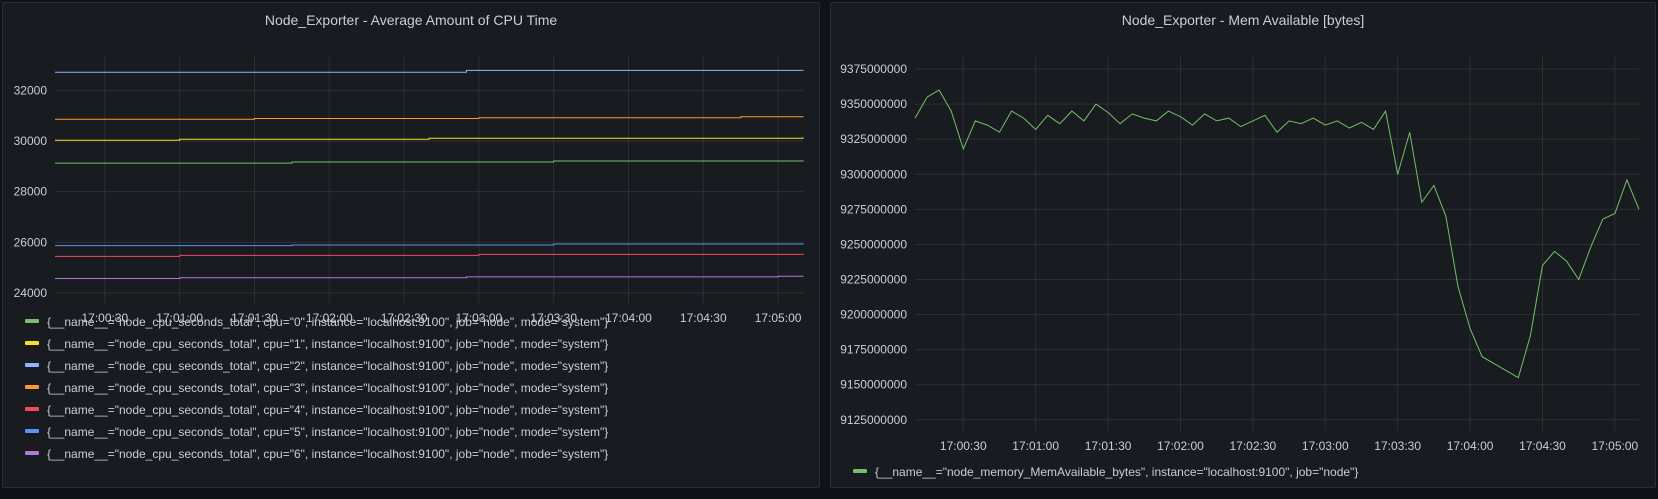  I want to click on x-tick-label: 17:02:30, so click(1253, 446).